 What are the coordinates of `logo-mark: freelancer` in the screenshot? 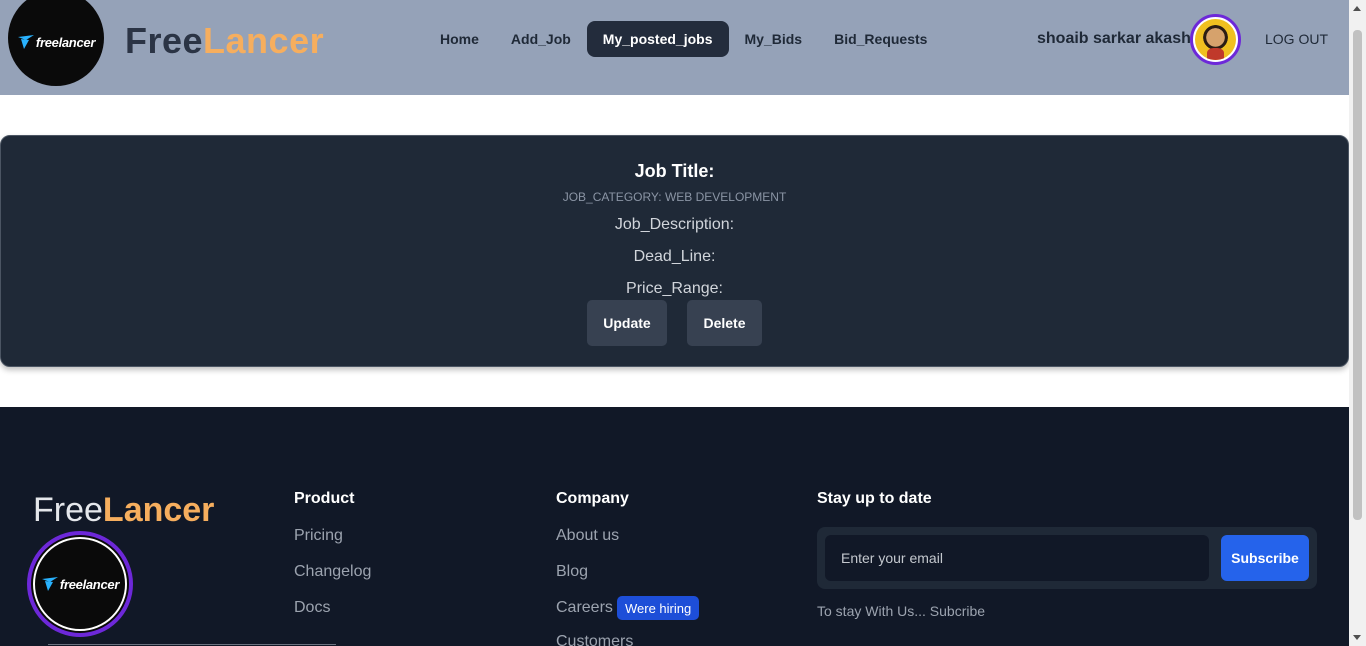 It's located at (56, 42).